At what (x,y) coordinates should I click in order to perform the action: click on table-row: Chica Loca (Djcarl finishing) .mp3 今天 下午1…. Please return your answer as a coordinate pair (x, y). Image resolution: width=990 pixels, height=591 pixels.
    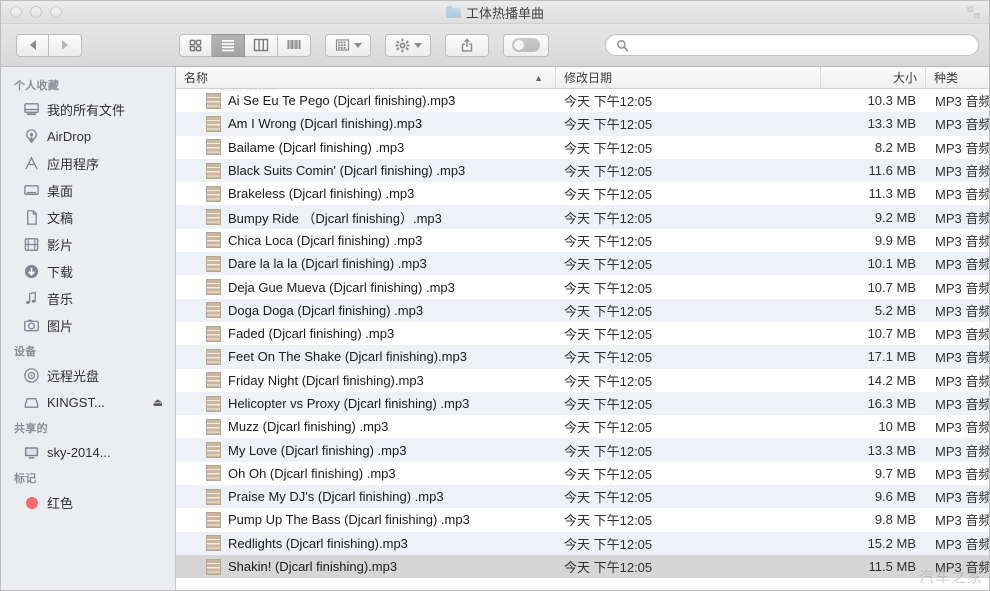
    Looking at the image, I should click on (582, 240).